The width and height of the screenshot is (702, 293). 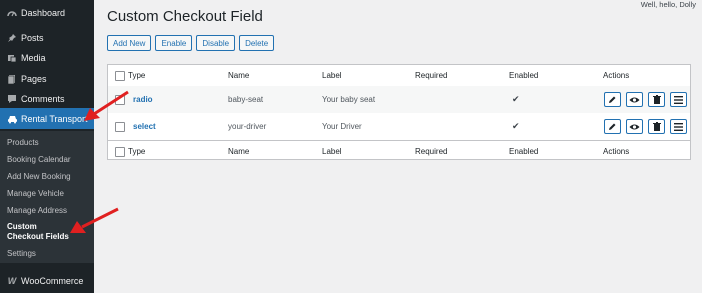 I want to click on submenu-manage-vehicle: Manage Vehicle, so click(x=49, y=194).